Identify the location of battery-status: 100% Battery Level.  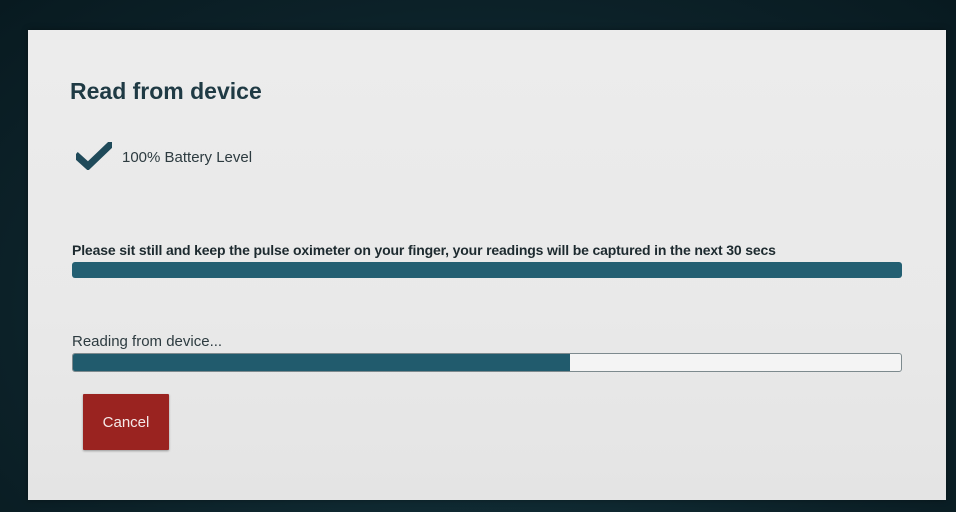
(163, 155).